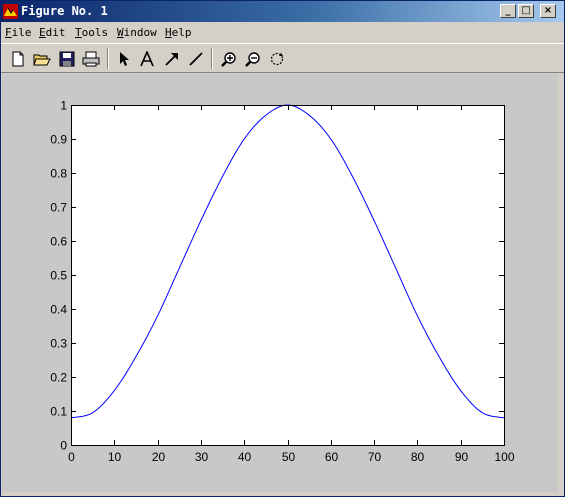 The width and height of the screenshot is (565, 497). Describe the element at coordinates (526, 11) in the screenshot. I see `maximize-button: □` at that location.